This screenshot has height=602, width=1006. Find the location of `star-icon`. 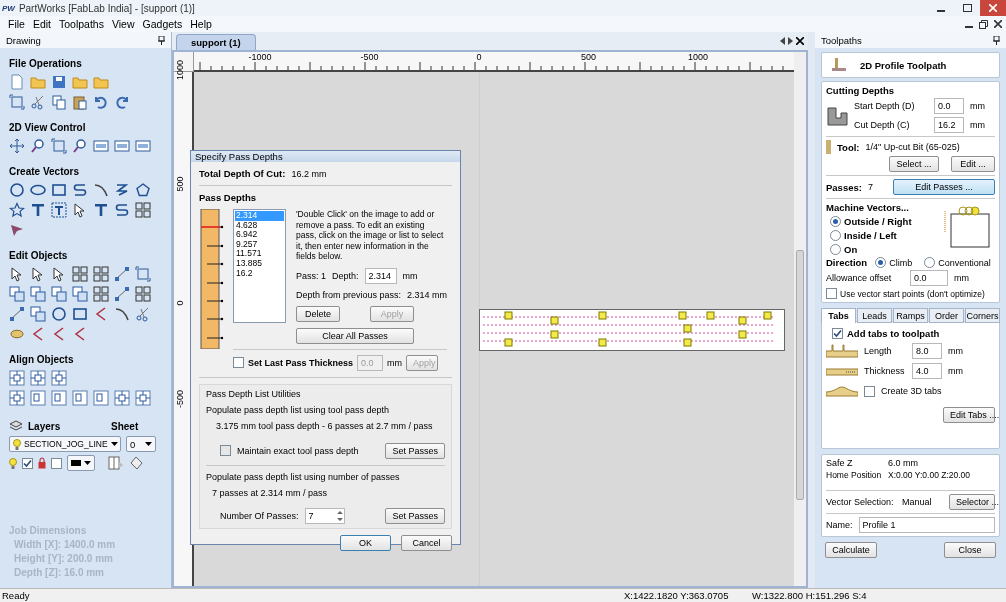

star-icon is located at coordinates (17, 210).